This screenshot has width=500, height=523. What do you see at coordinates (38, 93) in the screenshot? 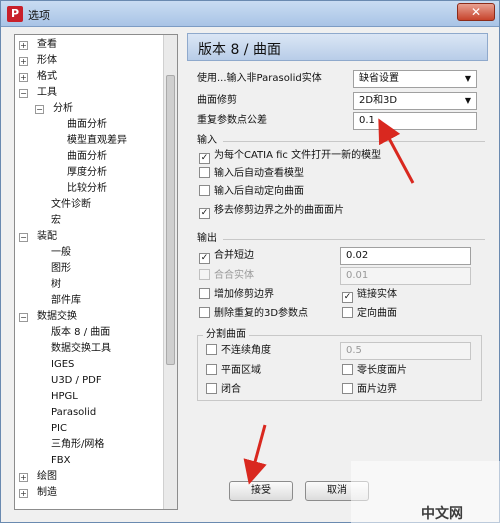
I see `tree-item-tools: − 工具` at bounding box center [38, 93].